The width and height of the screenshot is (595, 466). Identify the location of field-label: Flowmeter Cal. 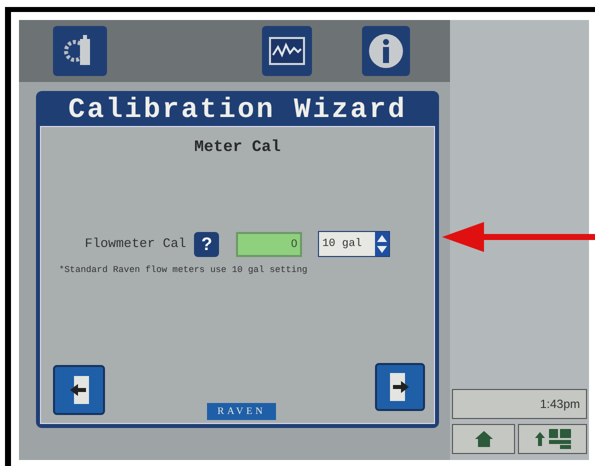
(135, 244).